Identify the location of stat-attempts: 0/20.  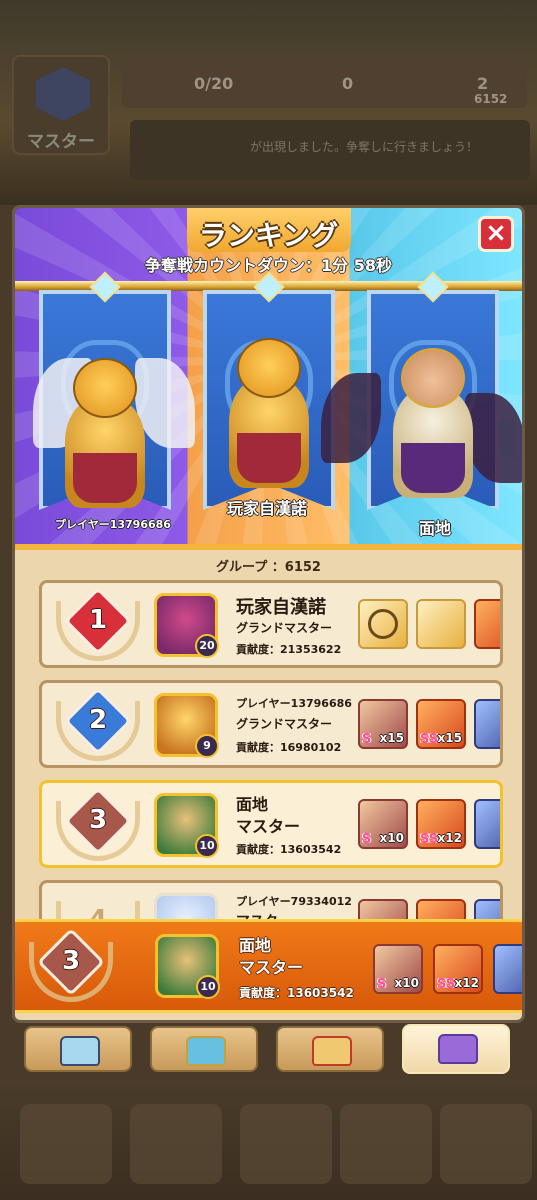
(214, 83).